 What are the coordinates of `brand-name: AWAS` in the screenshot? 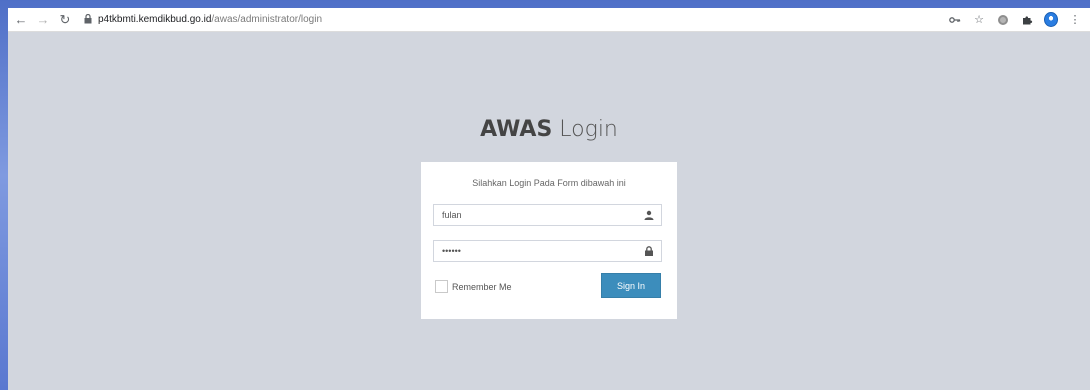 It's located at (516, 129).